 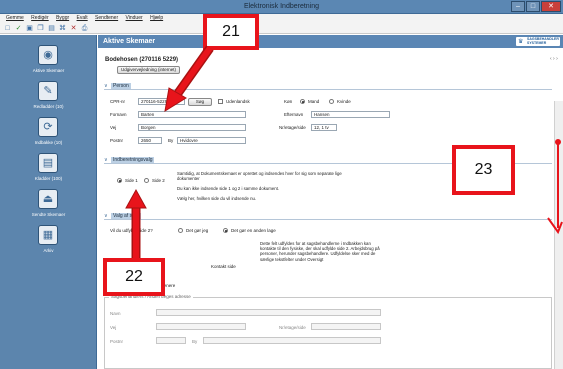 I want to click on arrow-22-icon, so click(x=136, y=223).